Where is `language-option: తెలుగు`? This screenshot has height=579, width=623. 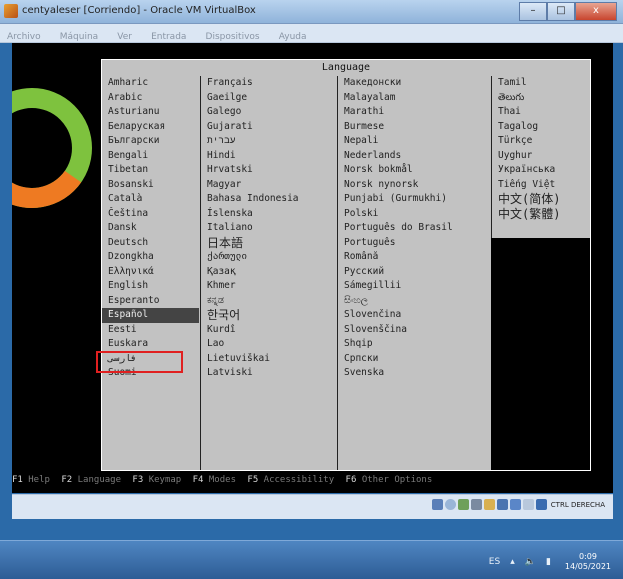 language-option: తెలుగు is located at coordinates (541, 98).